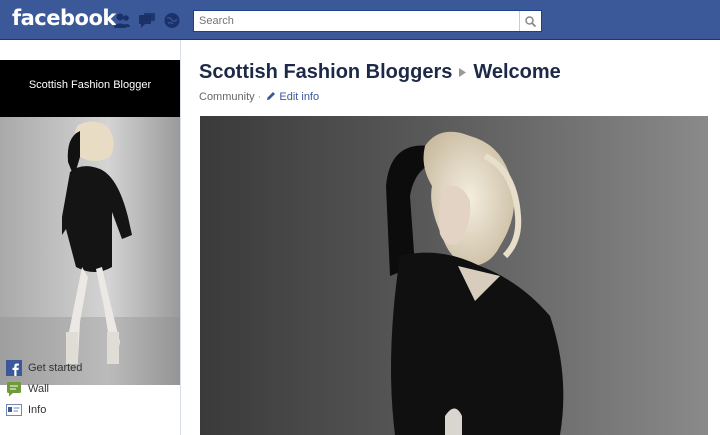  I want to click on page-title: Scottish Fashion Bloggers Welcome, so click(380, 72).